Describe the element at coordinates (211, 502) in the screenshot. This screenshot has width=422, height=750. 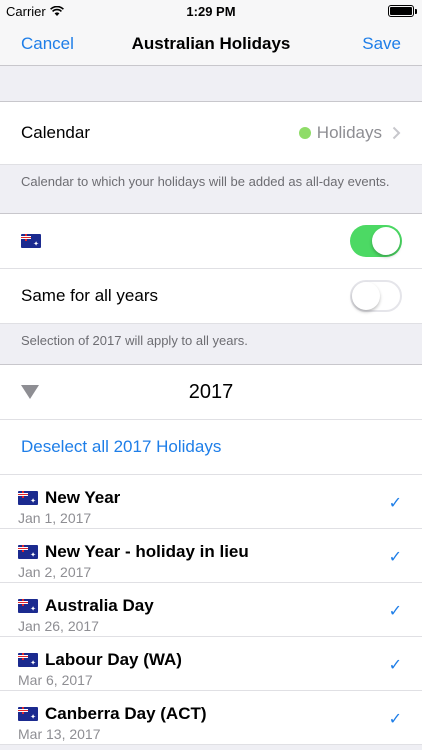
I see `list-item: New Year Jan 1, 2017 ✓` at that location.